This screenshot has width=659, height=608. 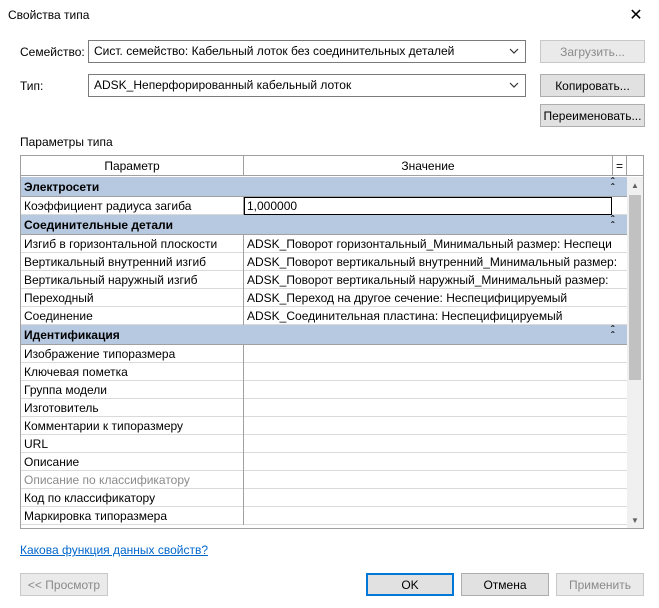 I want to click on cancel-button: Отмена, so click(x=505, y=584).